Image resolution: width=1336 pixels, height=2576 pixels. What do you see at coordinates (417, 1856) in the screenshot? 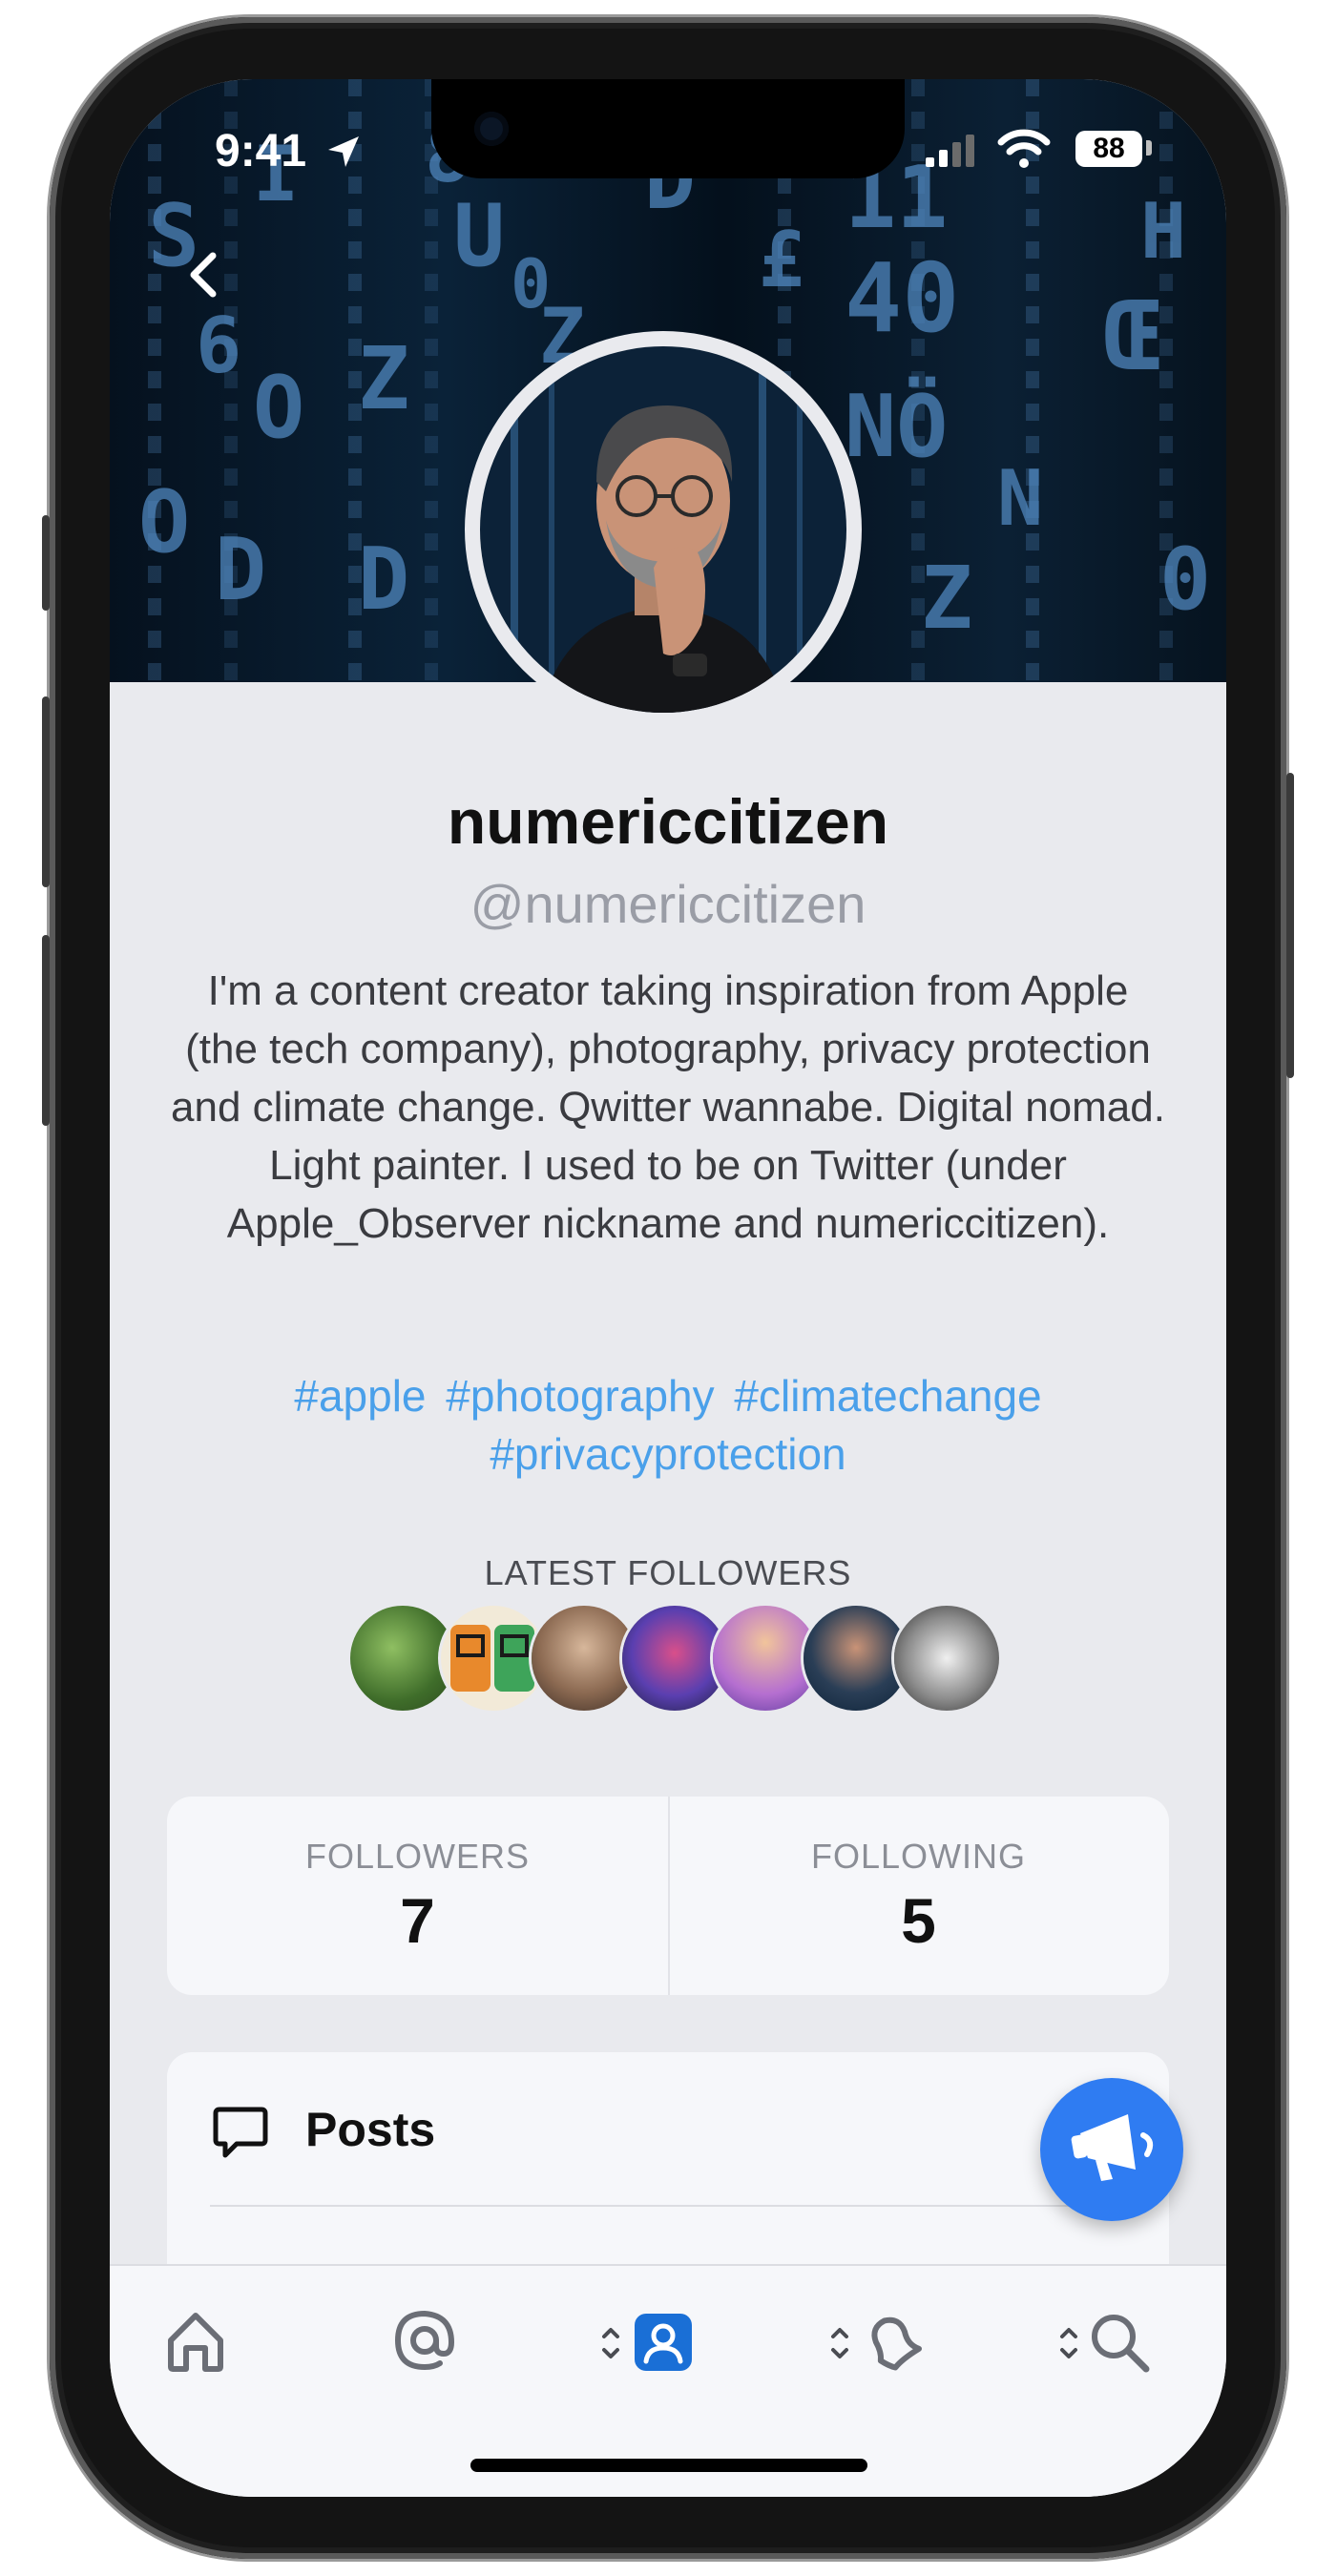
I see `followers-label: FOLLOWERS` at bounding box center [417, 1856].